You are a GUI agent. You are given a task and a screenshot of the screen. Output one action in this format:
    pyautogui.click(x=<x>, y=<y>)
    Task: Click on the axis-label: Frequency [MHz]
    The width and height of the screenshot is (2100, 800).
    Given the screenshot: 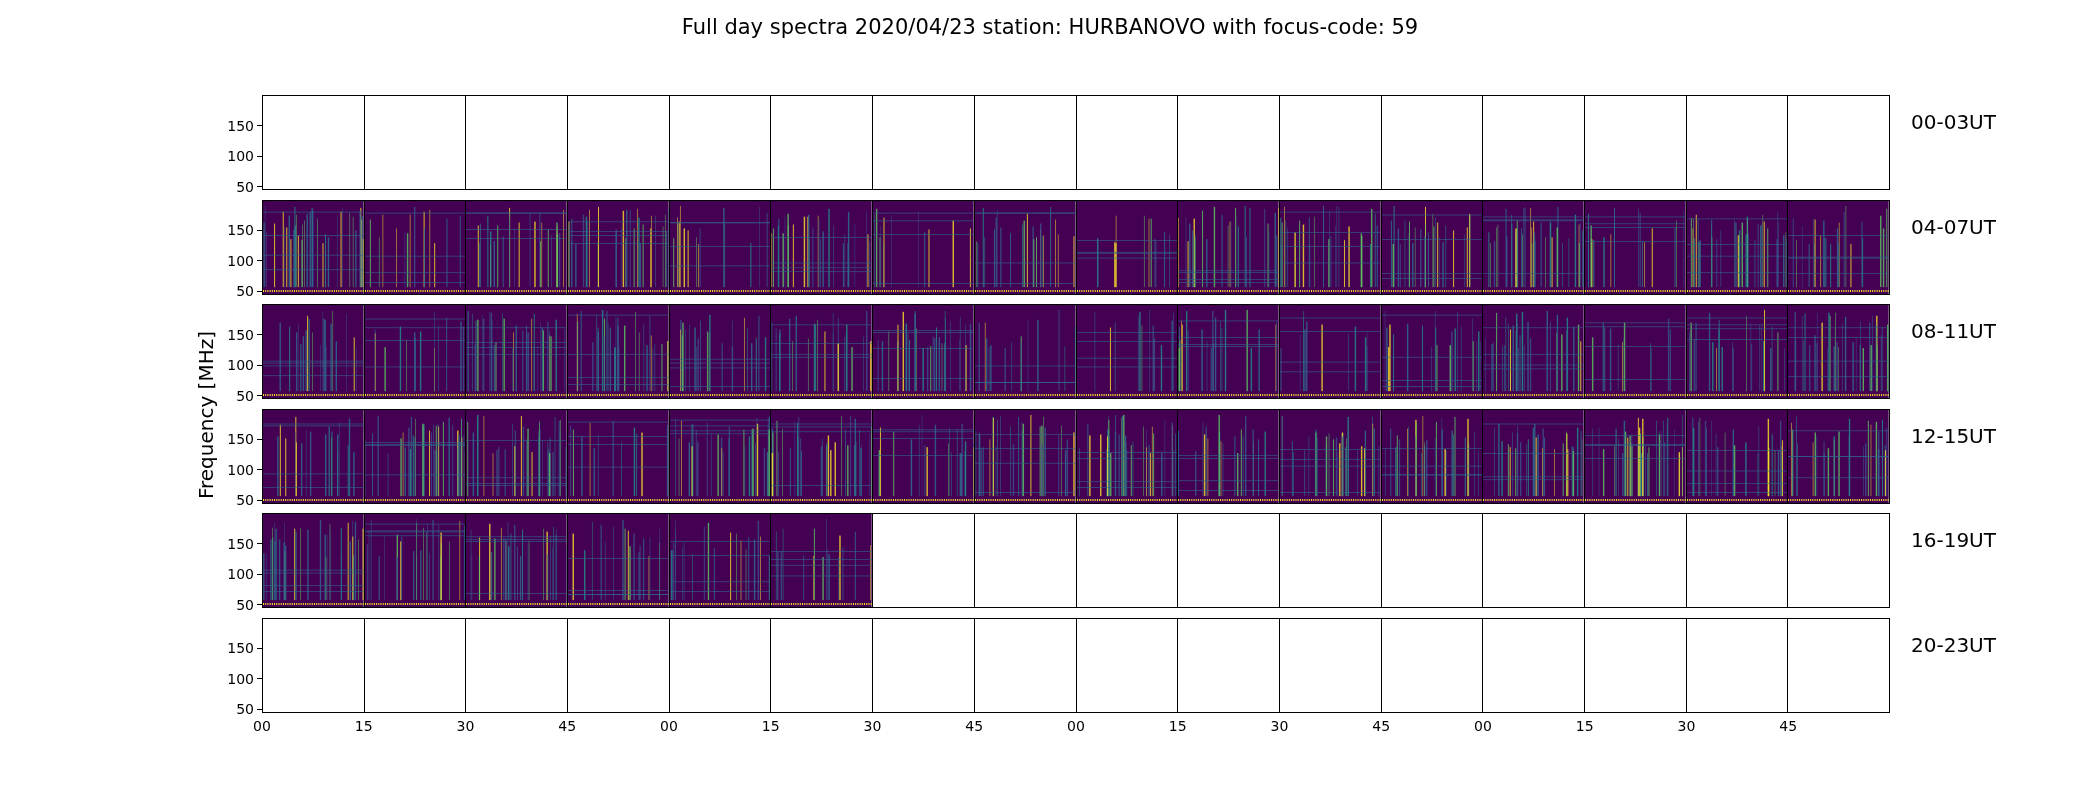 What is the action you would take?
    pyautogui.click(x=206, y=415)
    